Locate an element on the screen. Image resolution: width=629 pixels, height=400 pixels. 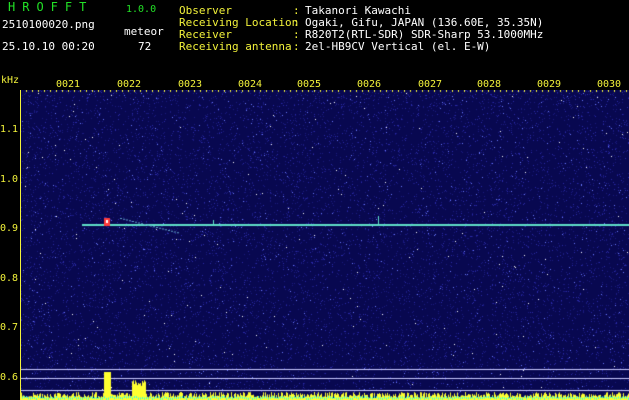
freq-tick-1_1: 1.1 is located at coordinates (9, 129).